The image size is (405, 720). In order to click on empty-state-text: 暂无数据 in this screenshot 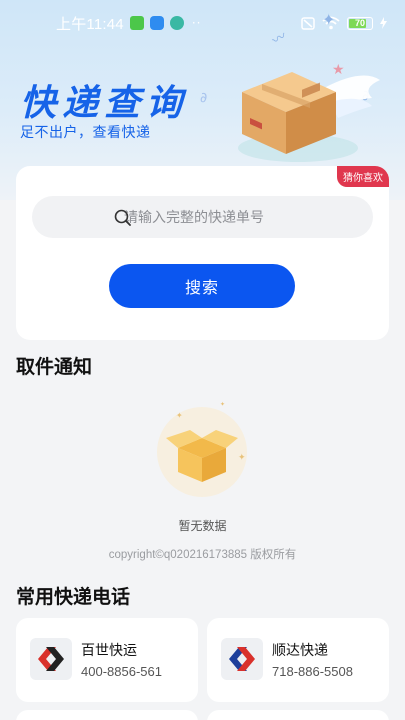, I will do `click(202, 526)`.